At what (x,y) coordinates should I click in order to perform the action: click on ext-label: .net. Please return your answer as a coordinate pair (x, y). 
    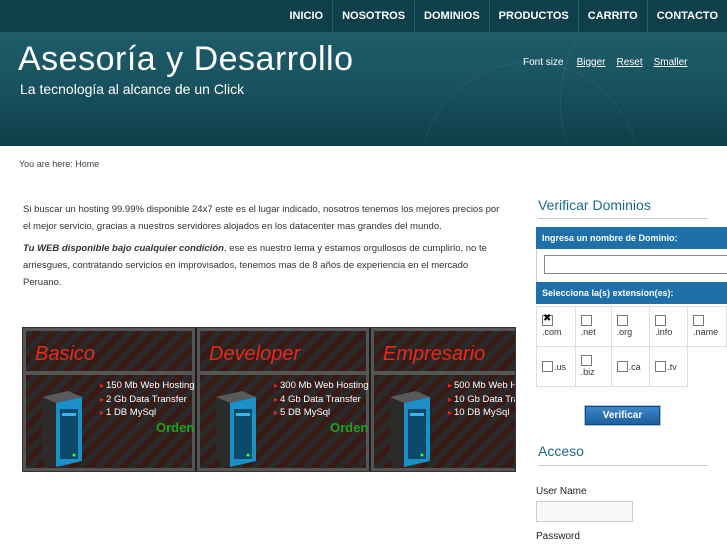
    Looking at the image, I should click on (588, 332).